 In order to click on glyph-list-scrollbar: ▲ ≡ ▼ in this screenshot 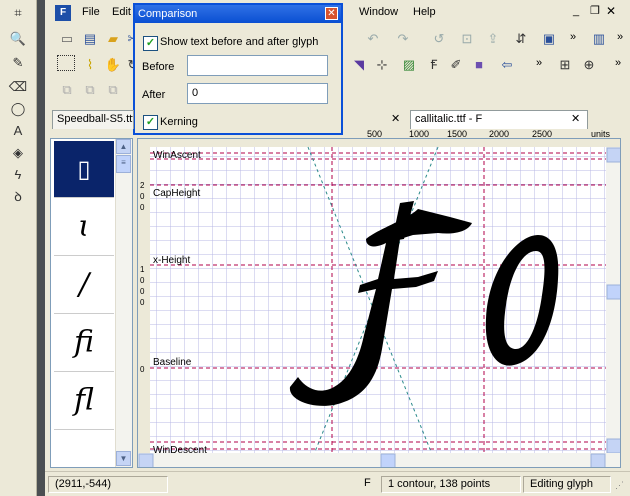, I will do `click(123, 303)`.